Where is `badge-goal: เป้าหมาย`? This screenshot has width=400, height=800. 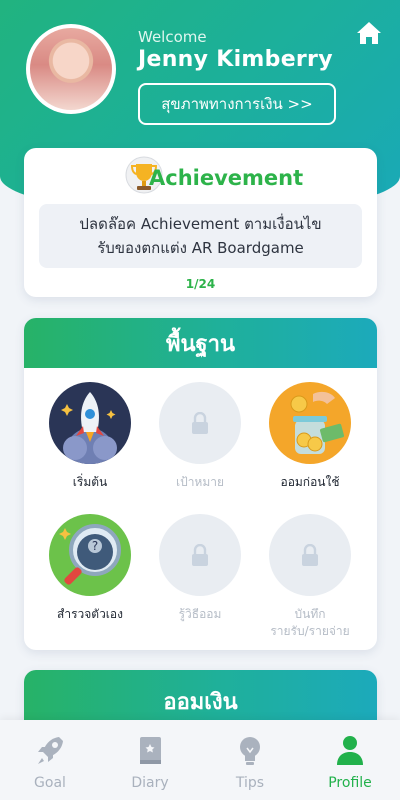
badge-goal: เป้าหมาย is located at coordinates (200, 436).